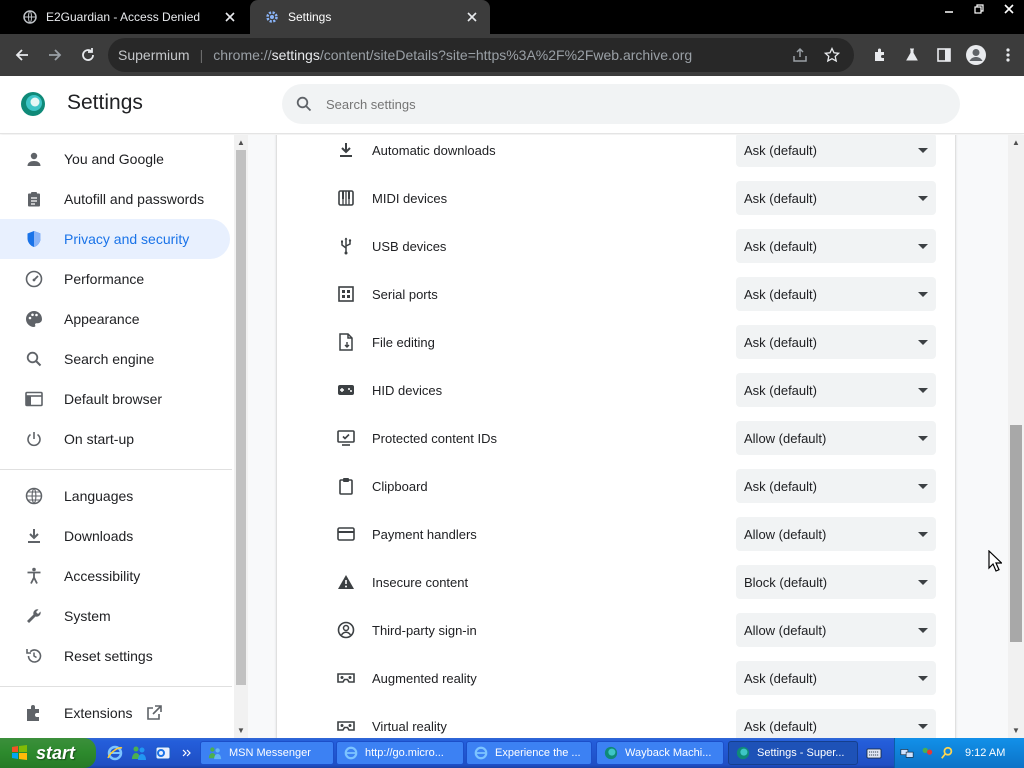 The height and width of the screenshot is (768, 1024). Describe the element at coordinates (187, 753) in the screenshot. I see `chevron-right-icon` at that location.